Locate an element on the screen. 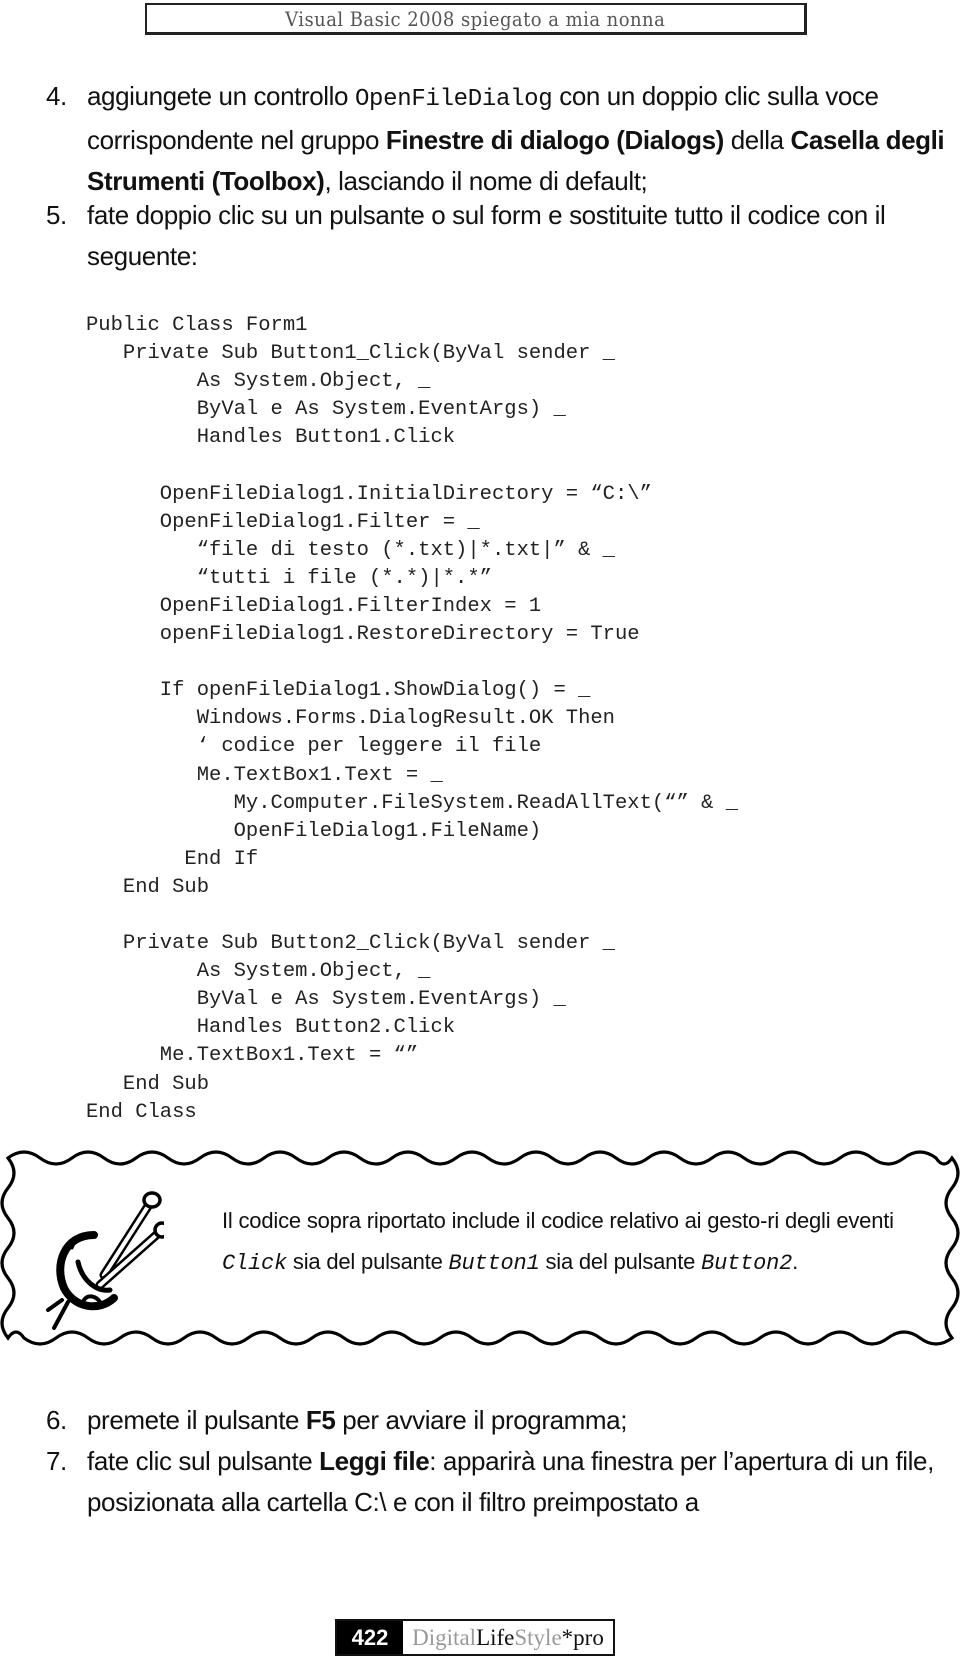 The image size is (960, 1662). inline-code: Button1 is located at coordinates (494, 1263).